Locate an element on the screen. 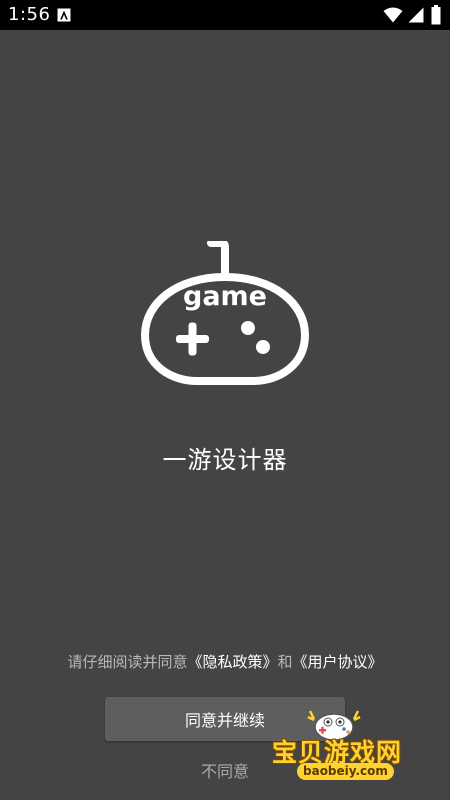 This screenshot has width=450, height=800. app-name: 一游设计器 is located at coordinates (225, 460).